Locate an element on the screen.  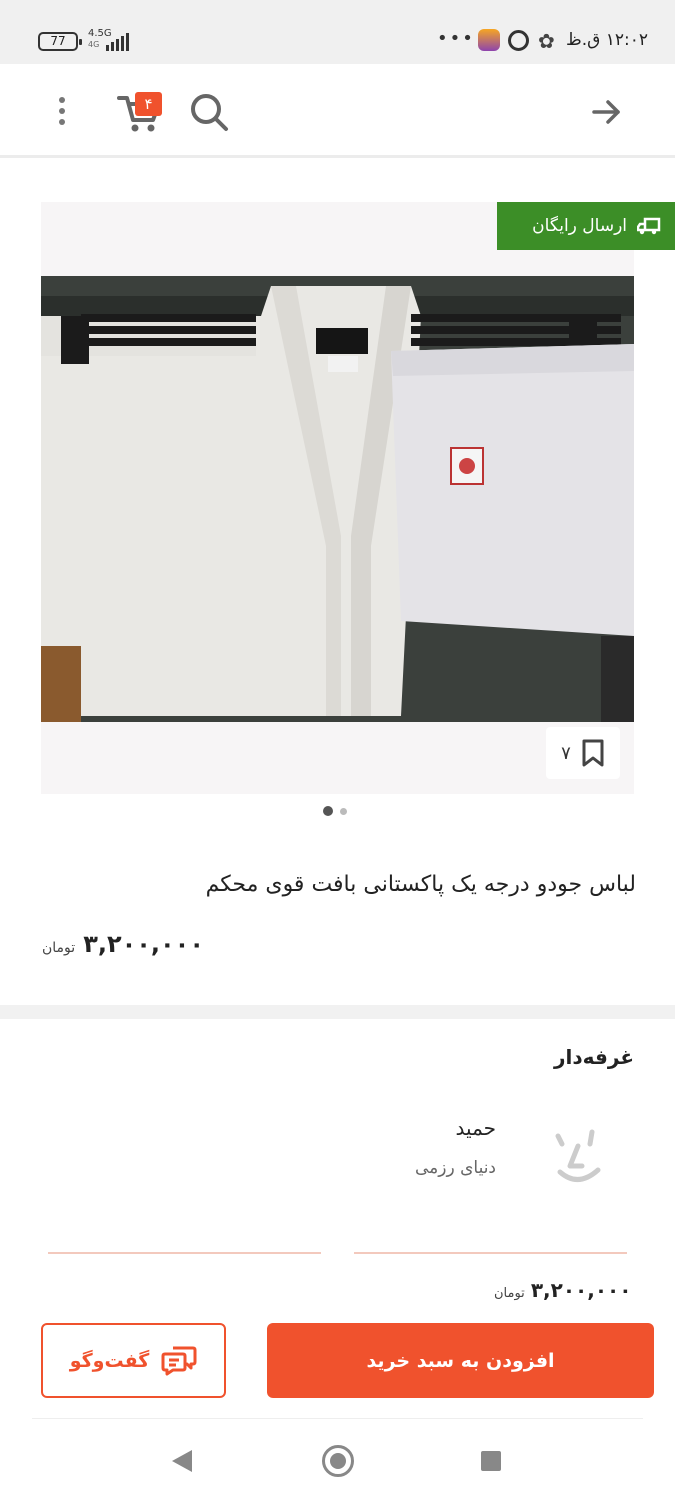
seller-shop-name: دنیای رزمی is located at coordinates (398, 1168).